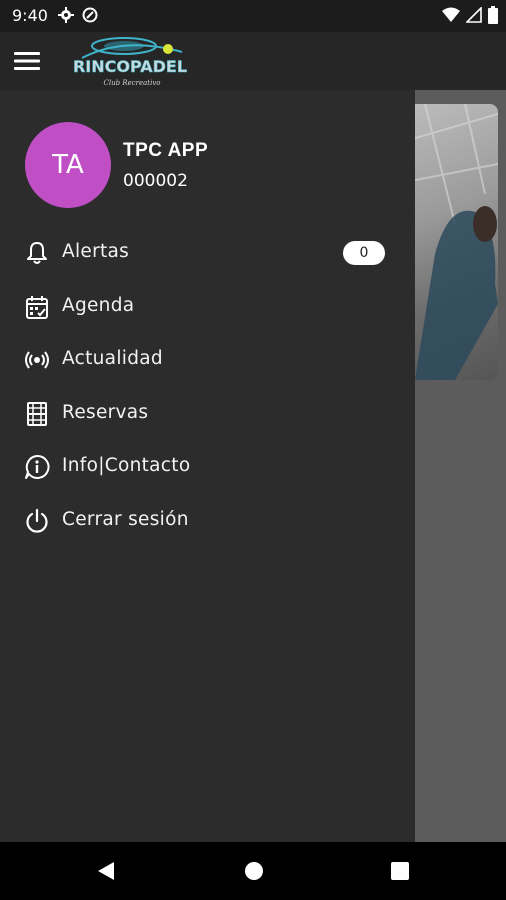 The width and height of the screenshot is (506, 900). I want to click on back-icon, so click(106, 871).